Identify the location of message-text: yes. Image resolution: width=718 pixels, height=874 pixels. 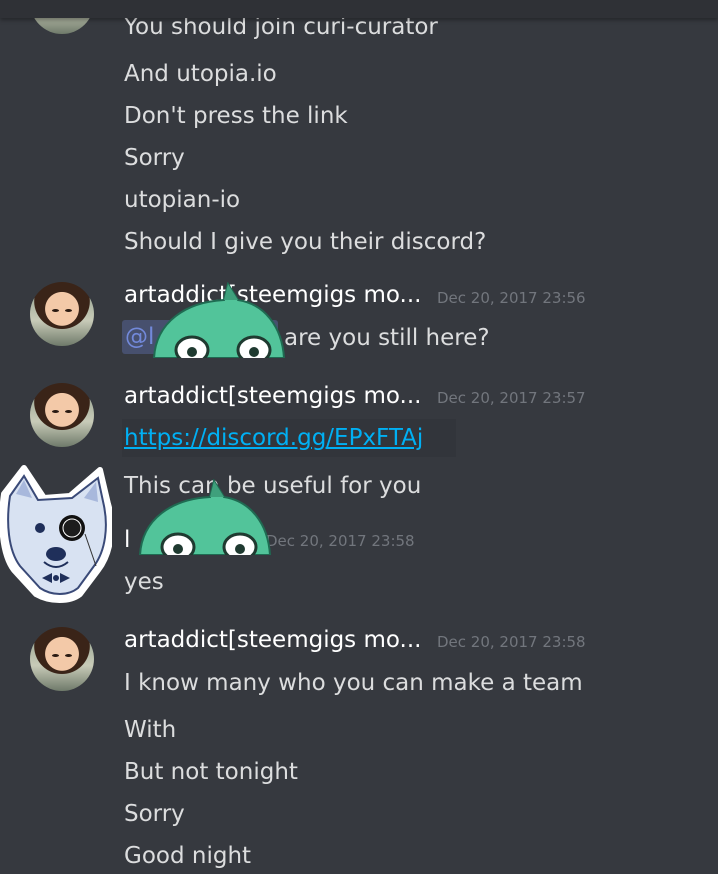
(144, 582).